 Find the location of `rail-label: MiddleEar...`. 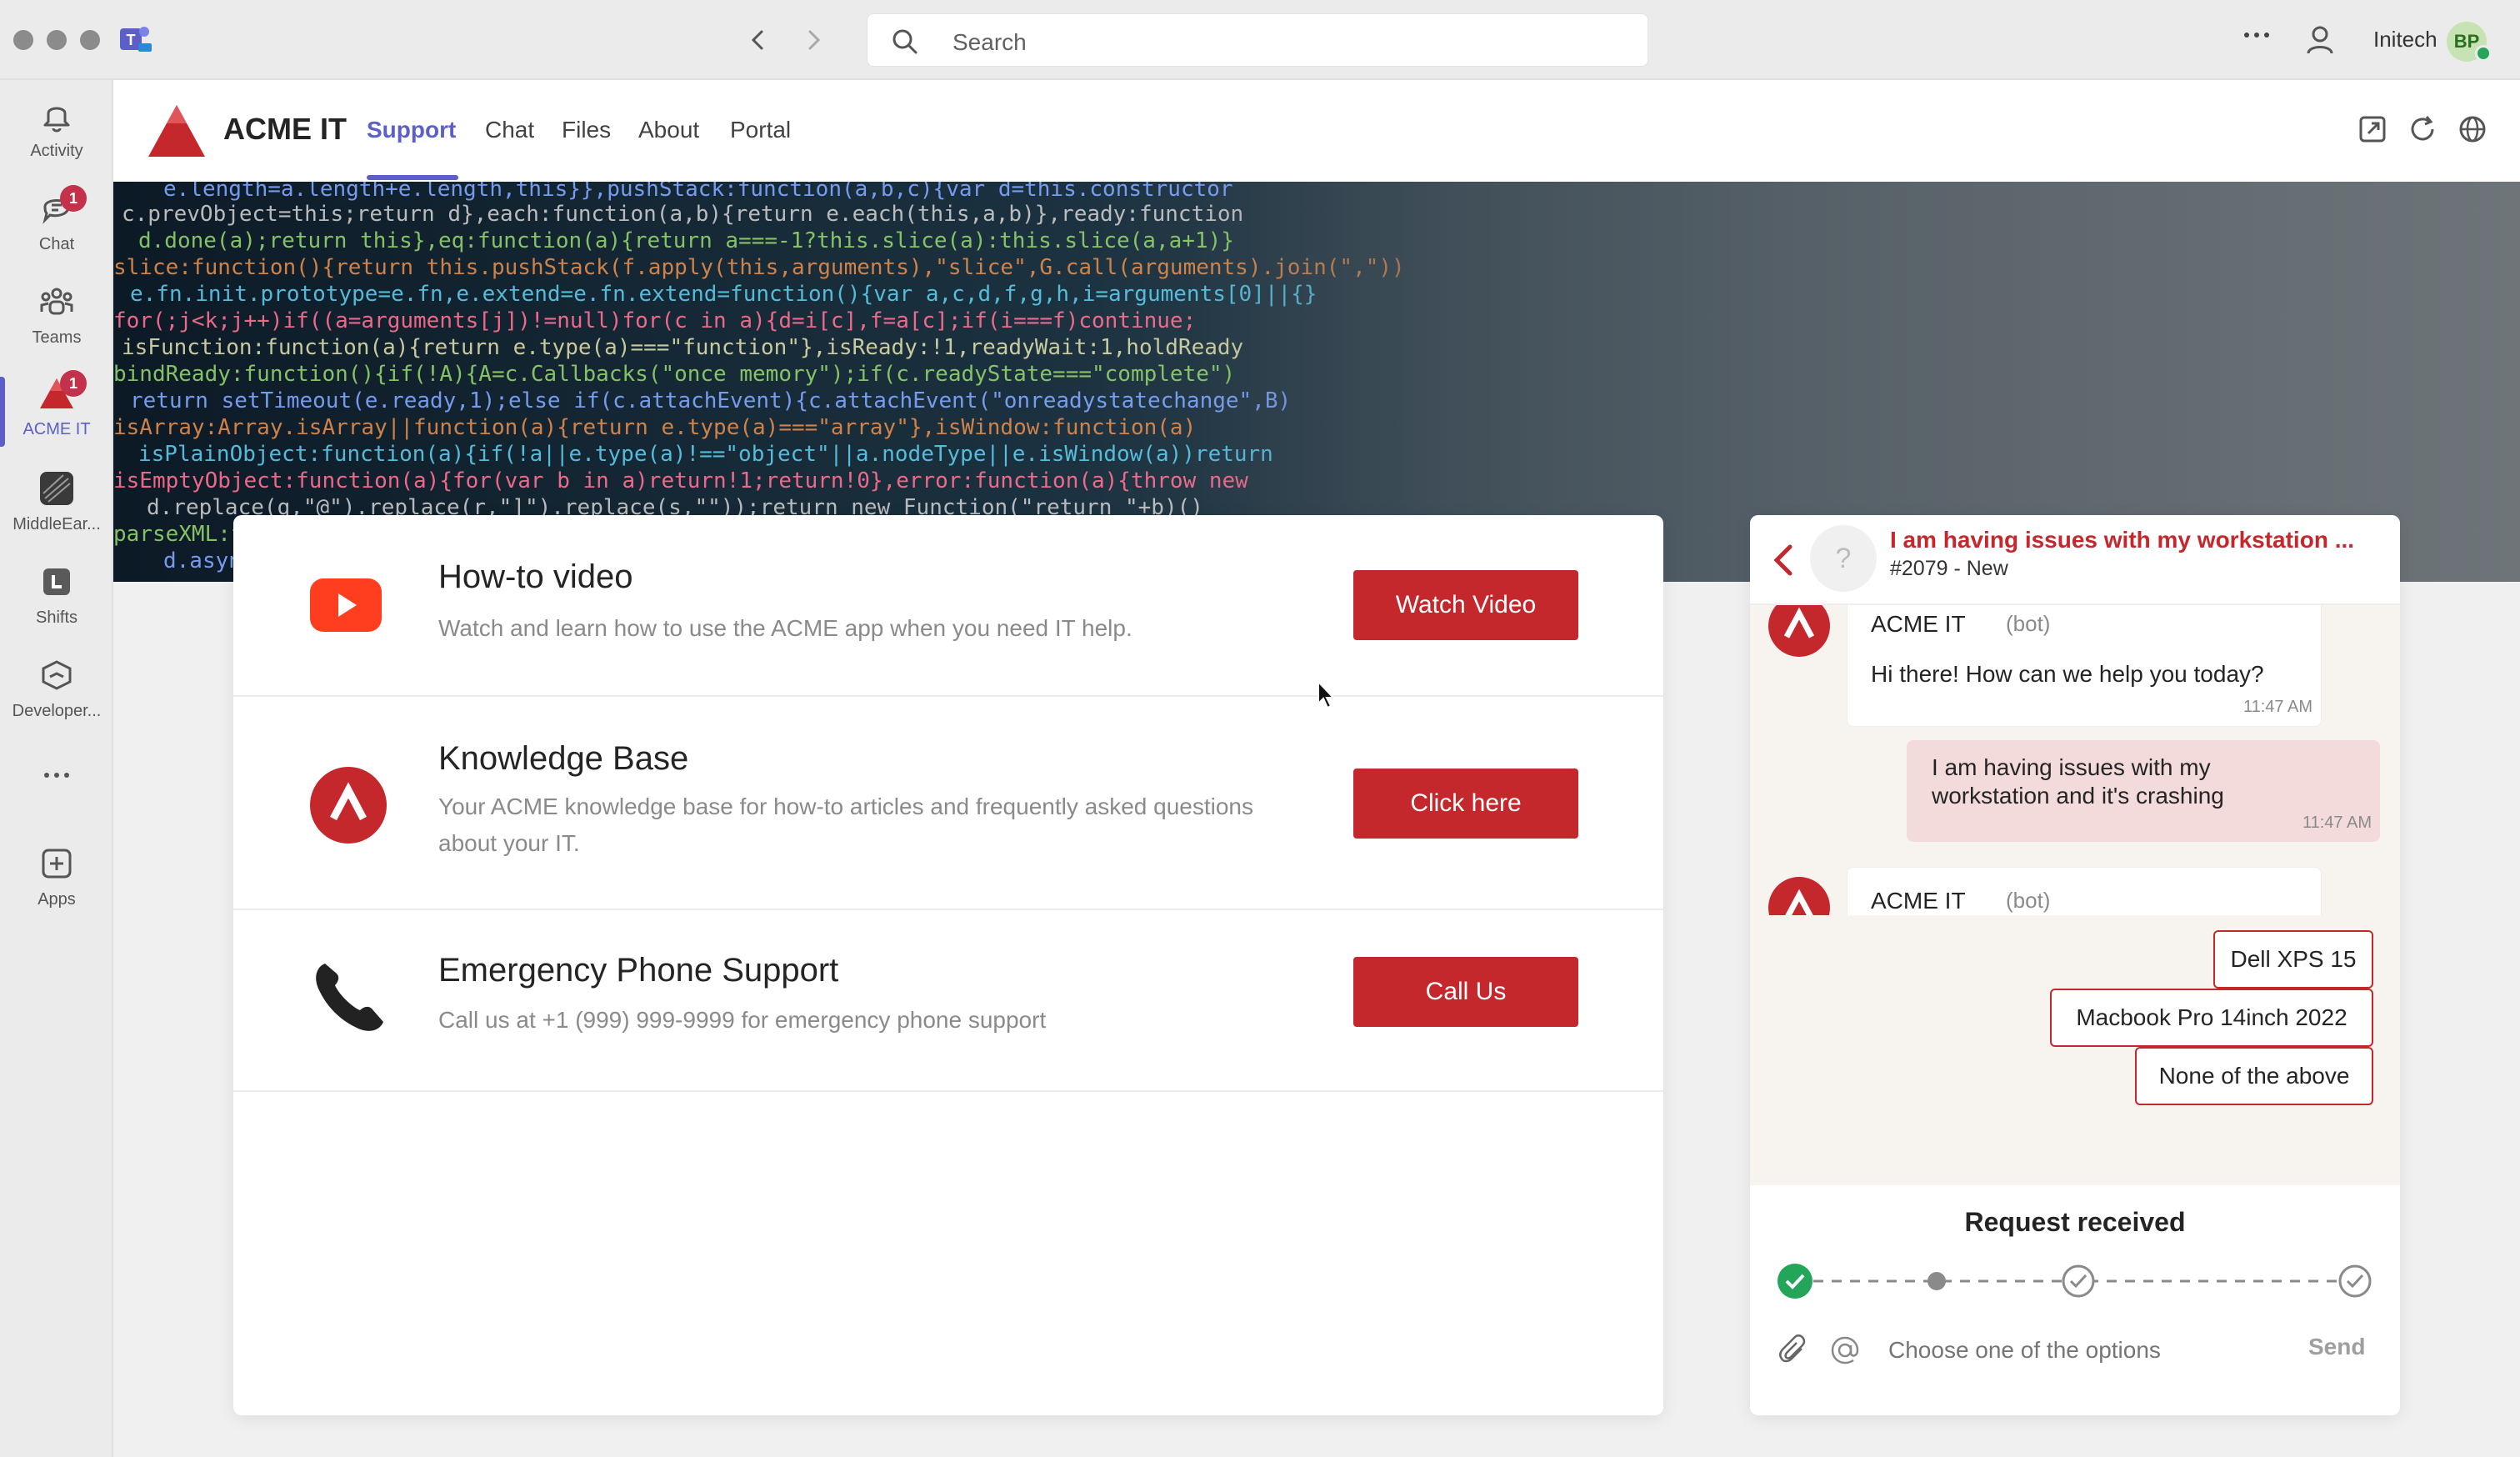

rail-label: MiddleEar... is located at coordinates (56, 524).